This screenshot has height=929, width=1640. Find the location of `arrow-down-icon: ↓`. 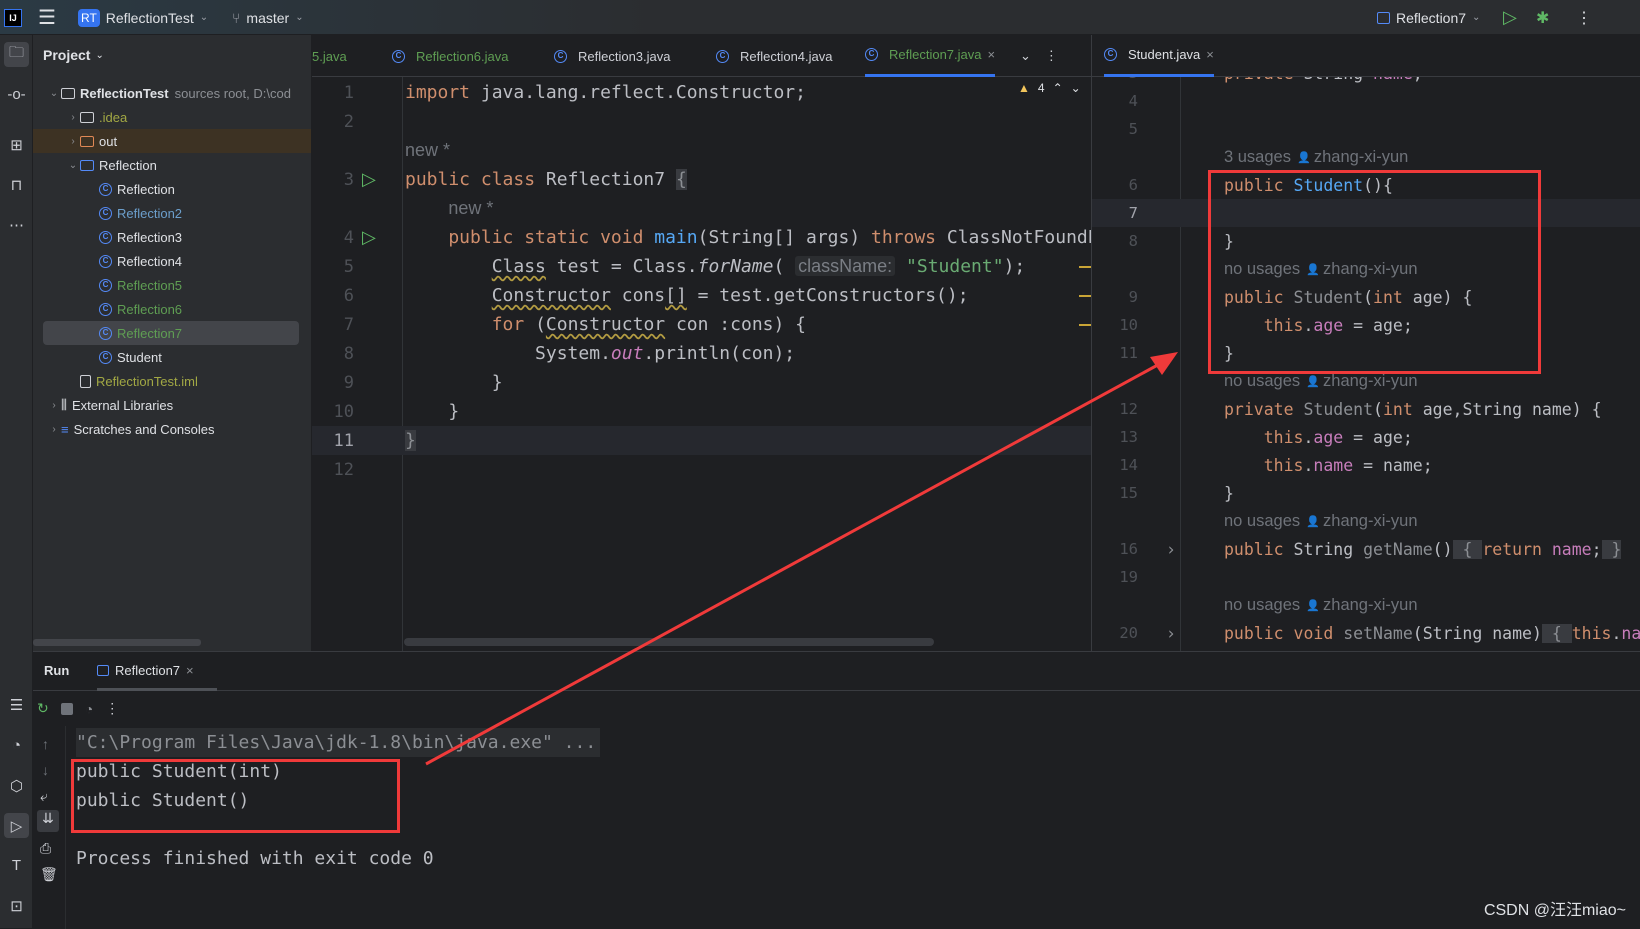

arrow-down-icon: ↓ is located at coordinates (45, 770).